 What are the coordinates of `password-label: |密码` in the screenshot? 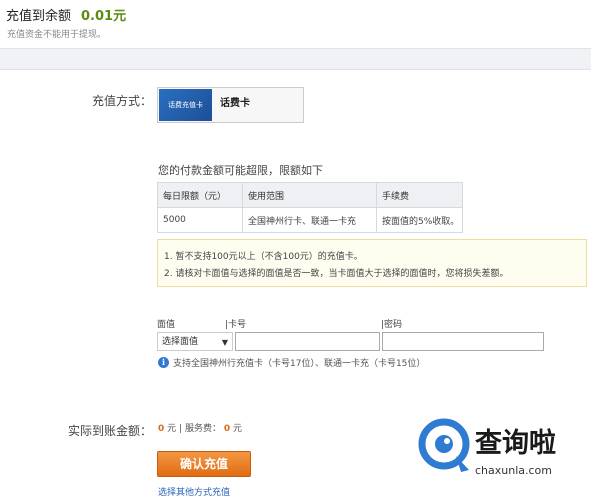 It's located at (392, 325).